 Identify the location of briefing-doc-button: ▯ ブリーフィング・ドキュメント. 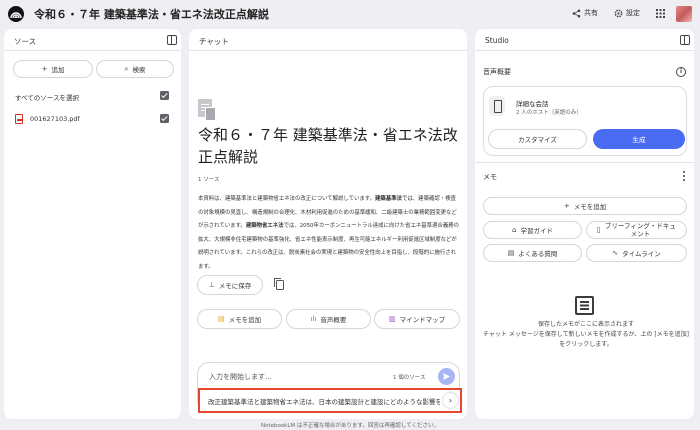
(636, 230).